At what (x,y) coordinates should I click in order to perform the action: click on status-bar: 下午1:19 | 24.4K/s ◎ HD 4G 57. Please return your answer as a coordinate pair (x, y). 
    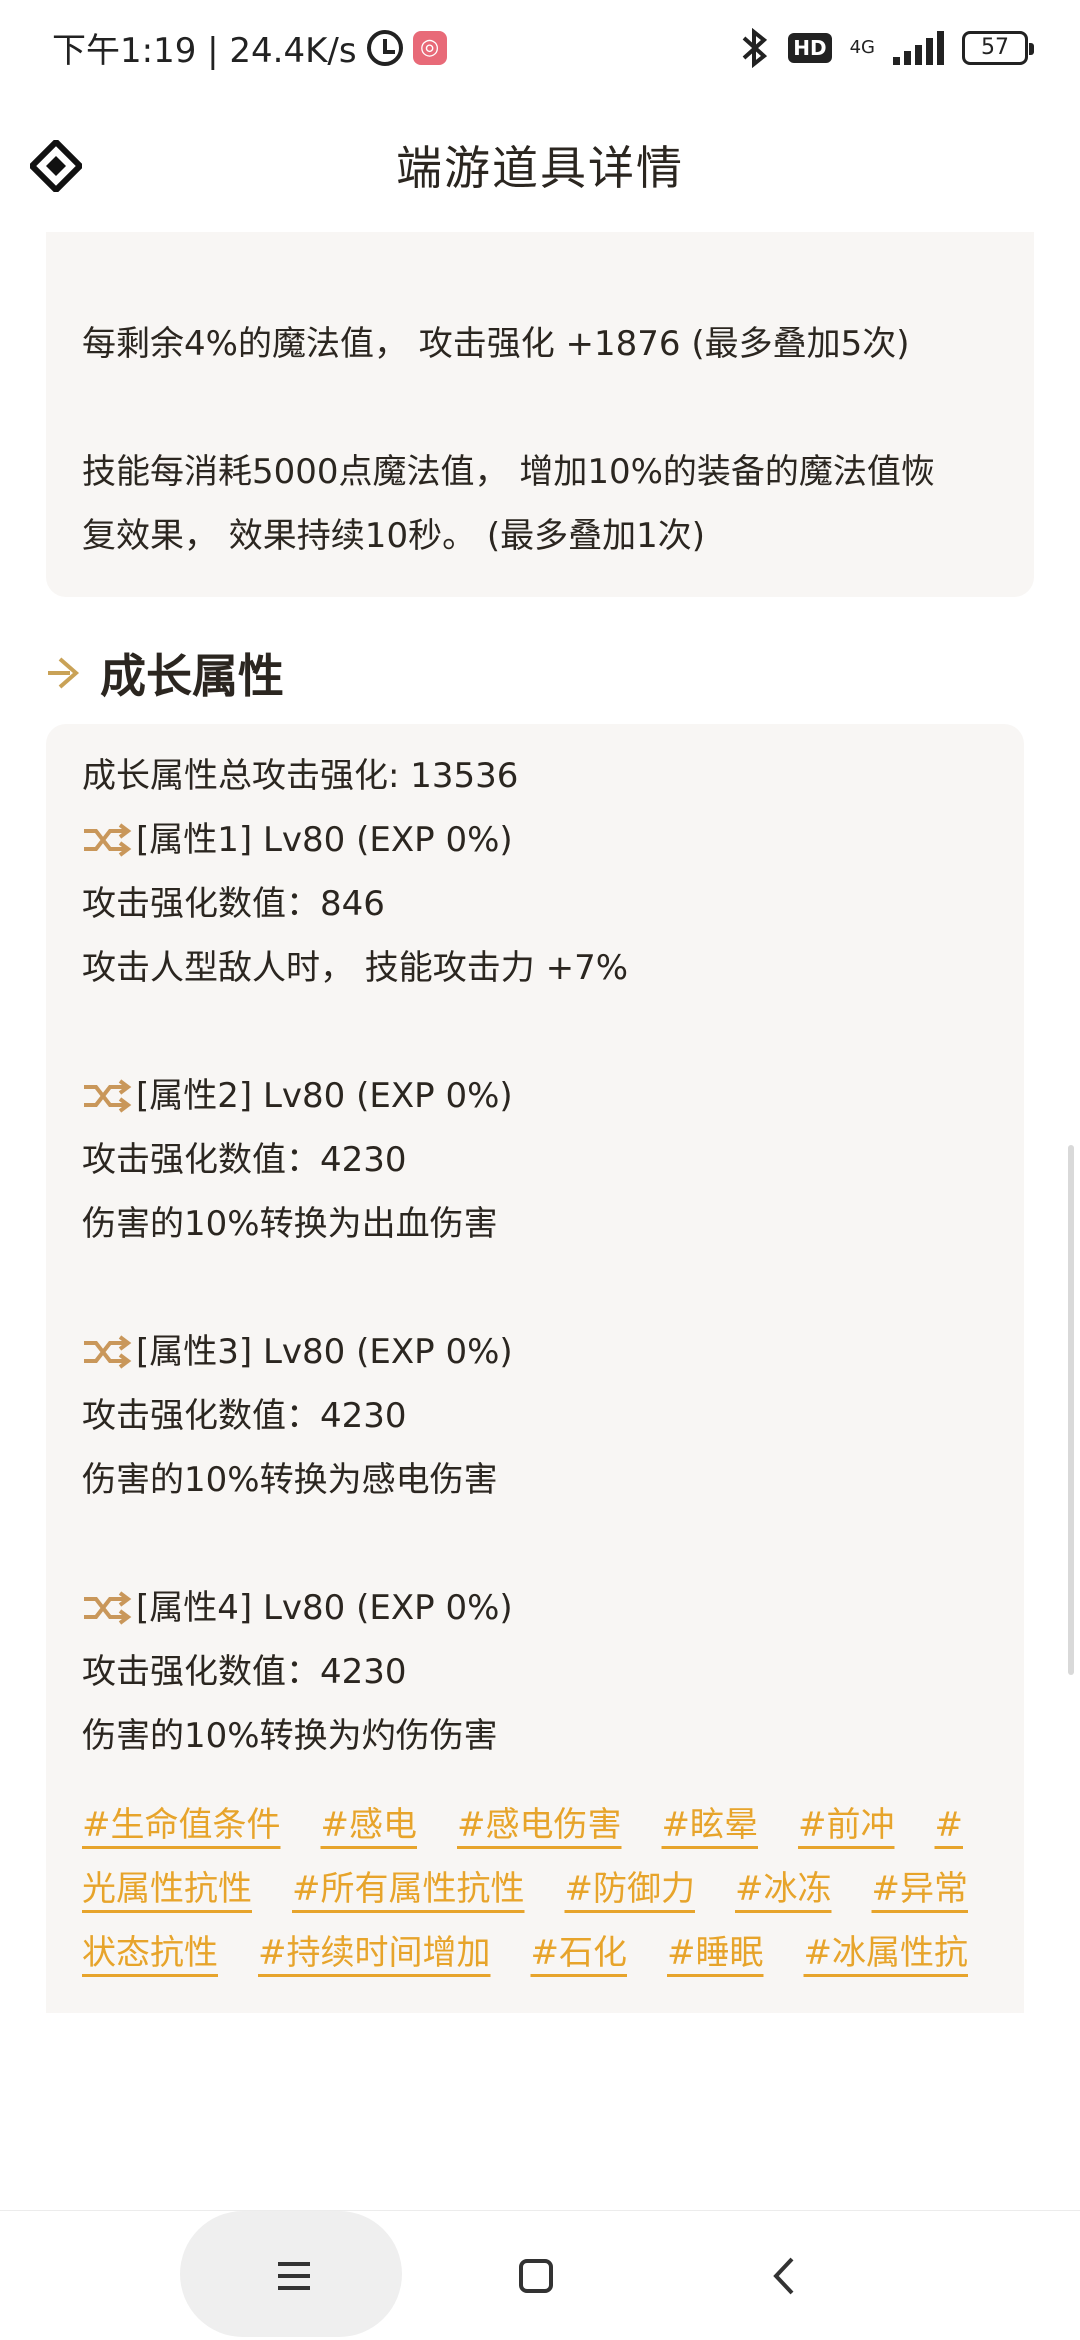
    Looking at the image, I should click on (540, 47).